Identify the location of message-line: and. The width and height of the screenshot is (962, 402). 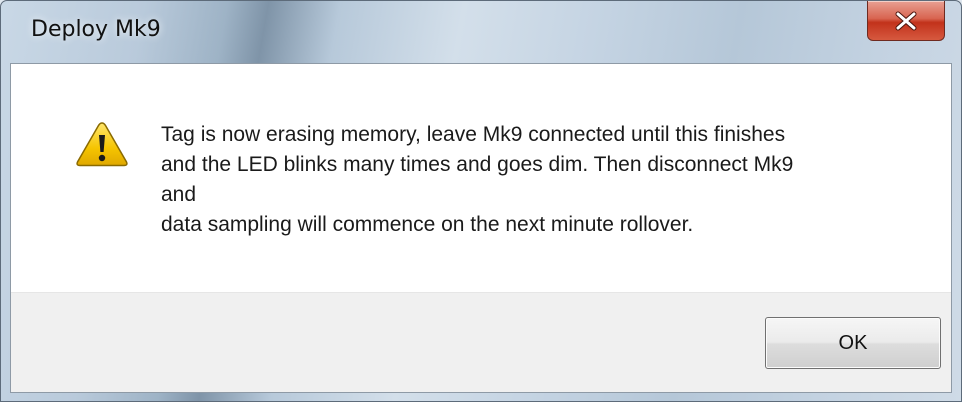
(179, 194).